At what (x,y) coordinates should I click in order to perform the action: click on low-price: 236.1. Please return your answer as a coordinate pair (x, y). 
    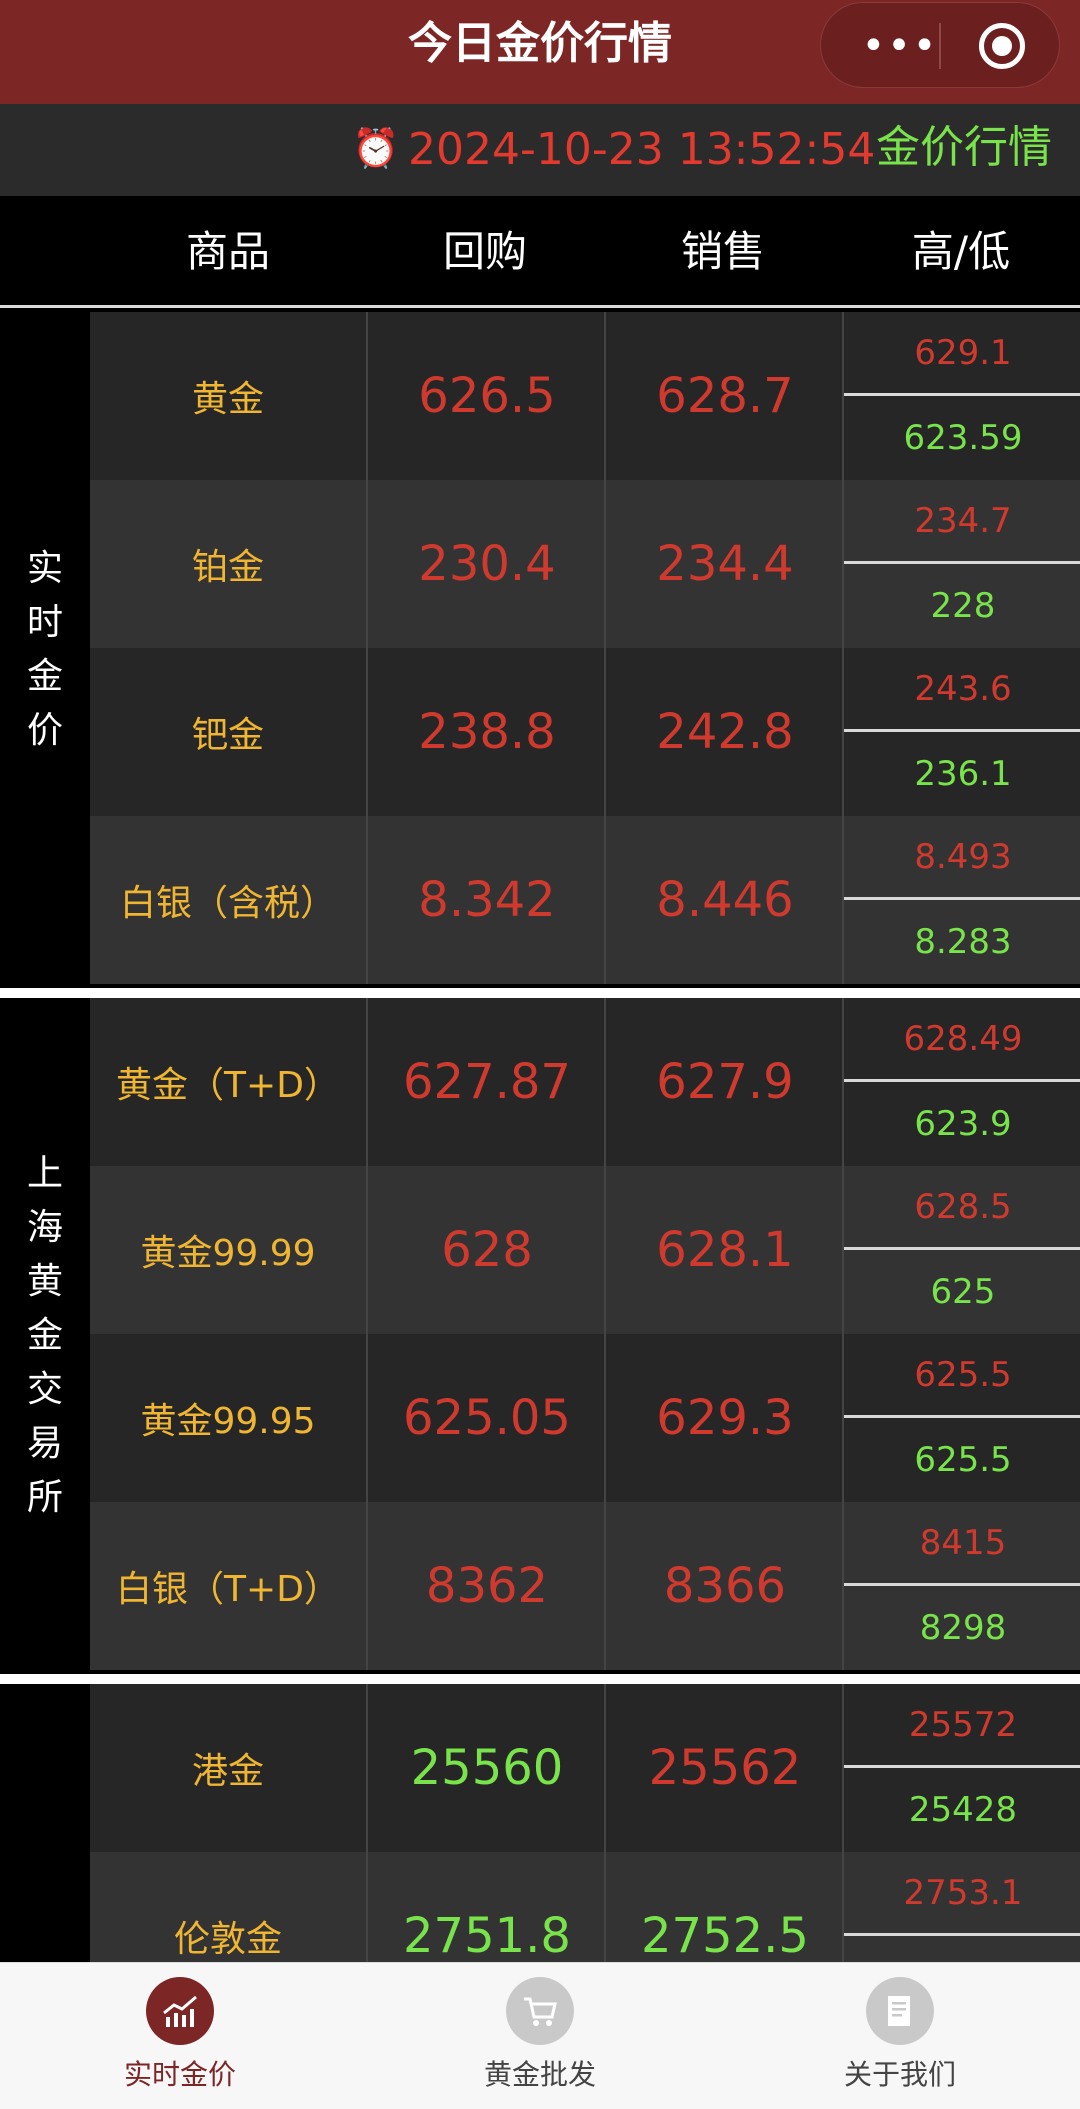
    Looking at the image, I should click on (963, 774).